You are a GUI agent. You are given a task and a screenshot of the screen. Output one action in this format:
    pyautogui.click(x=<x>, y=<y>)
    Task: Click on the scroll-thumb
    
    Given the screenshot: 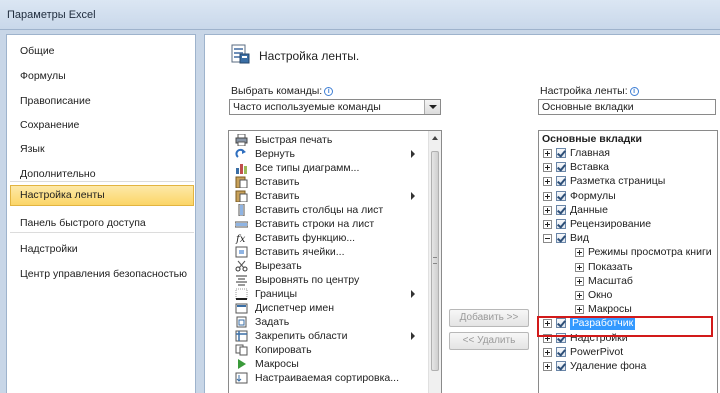 What is the action you would take?
    pyautogui.click(x=435, y=261)
    